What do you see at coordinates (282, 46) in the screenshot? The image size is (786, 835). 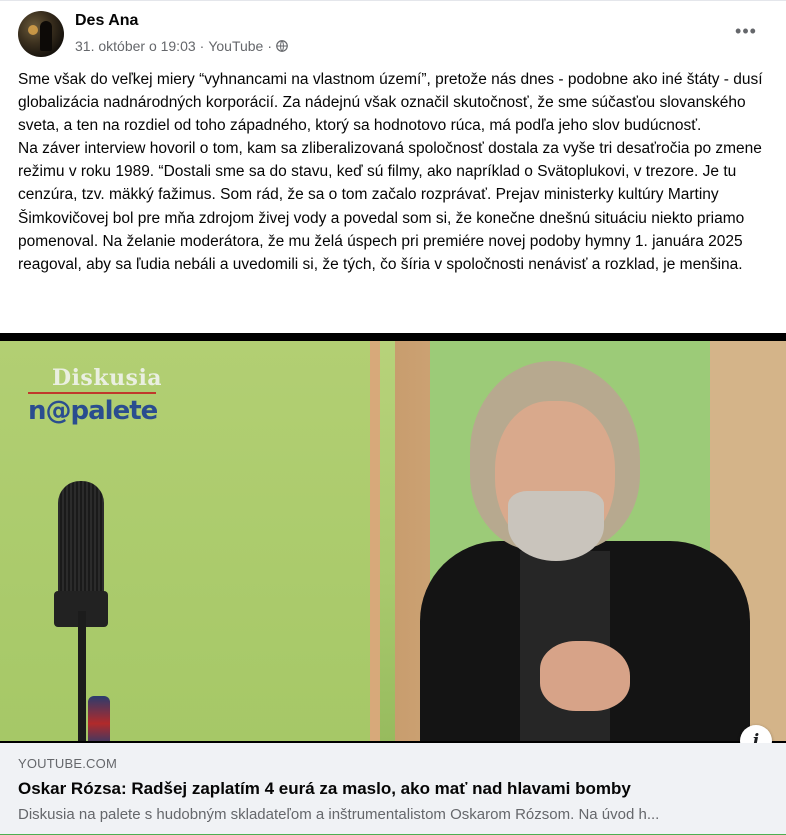 I see `globe-icon` at bounding box center [282, 46].